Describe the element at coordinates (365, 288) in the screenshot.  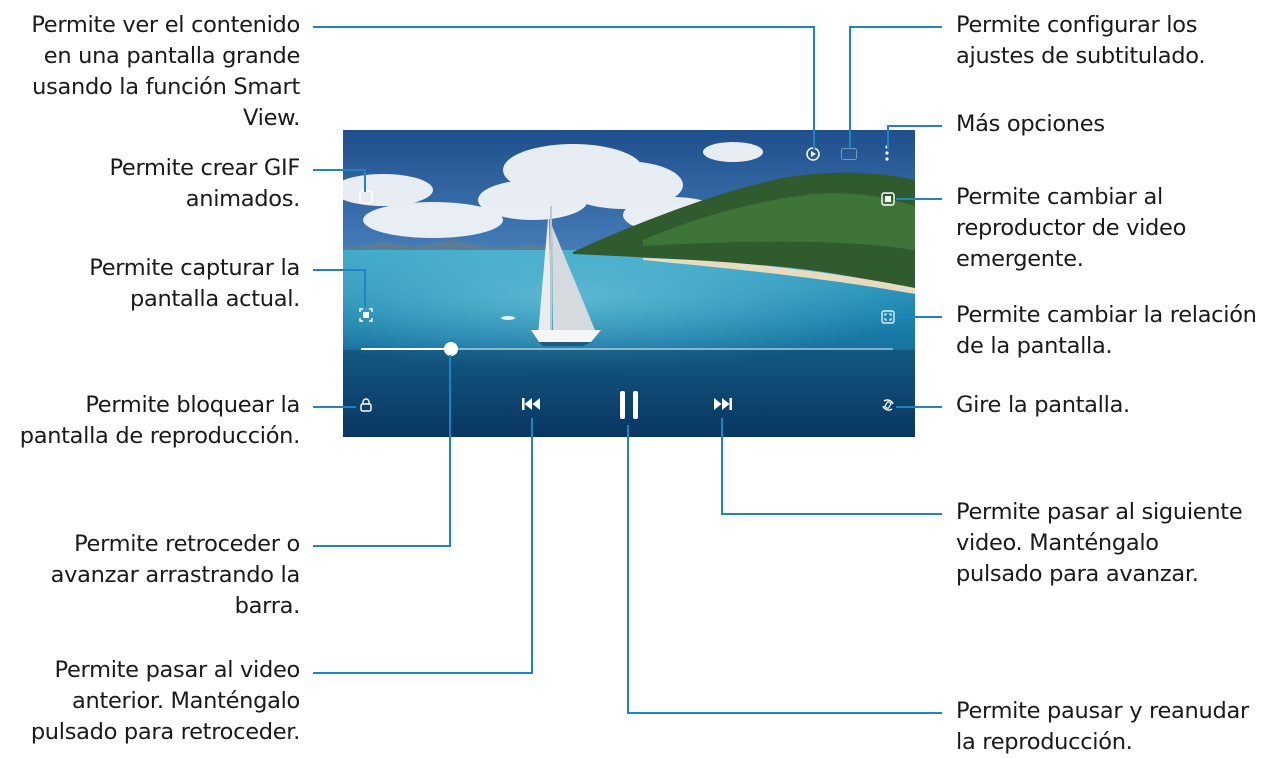
I see `line-capture-v` at that location.